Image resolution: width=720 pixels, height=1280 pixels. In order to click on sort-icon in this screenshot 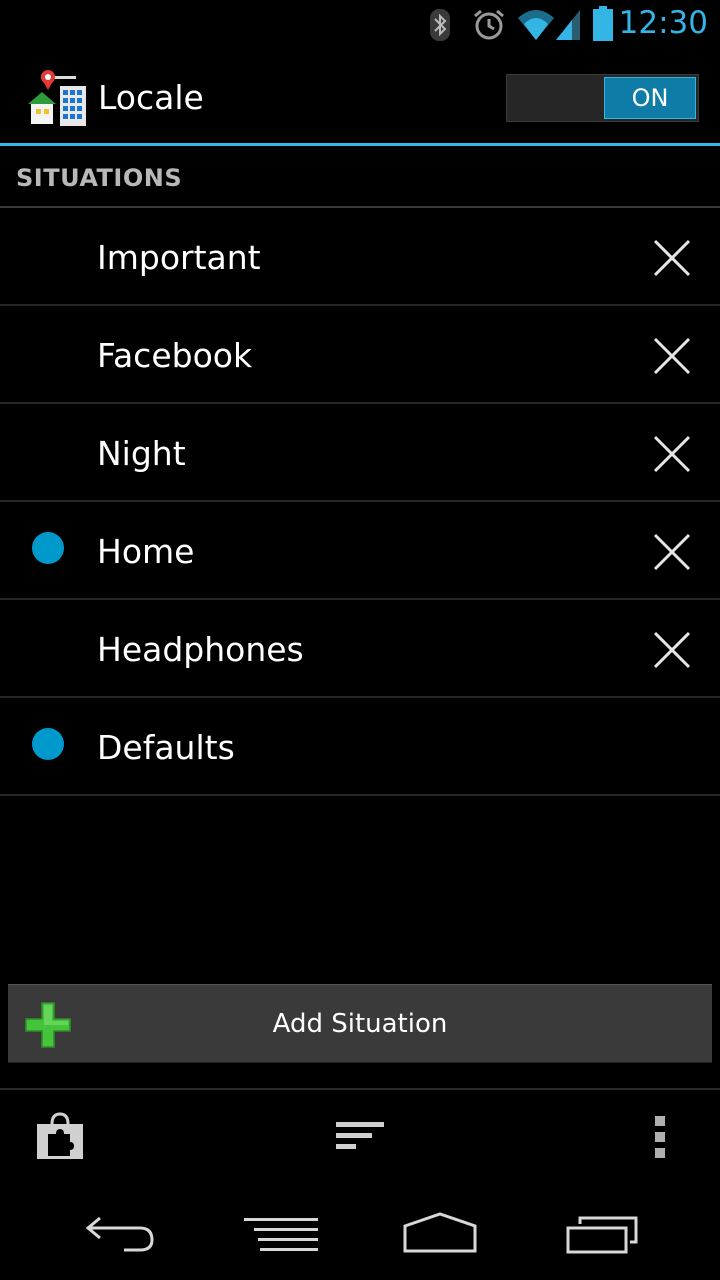, I will do `click(360, 1136)`.